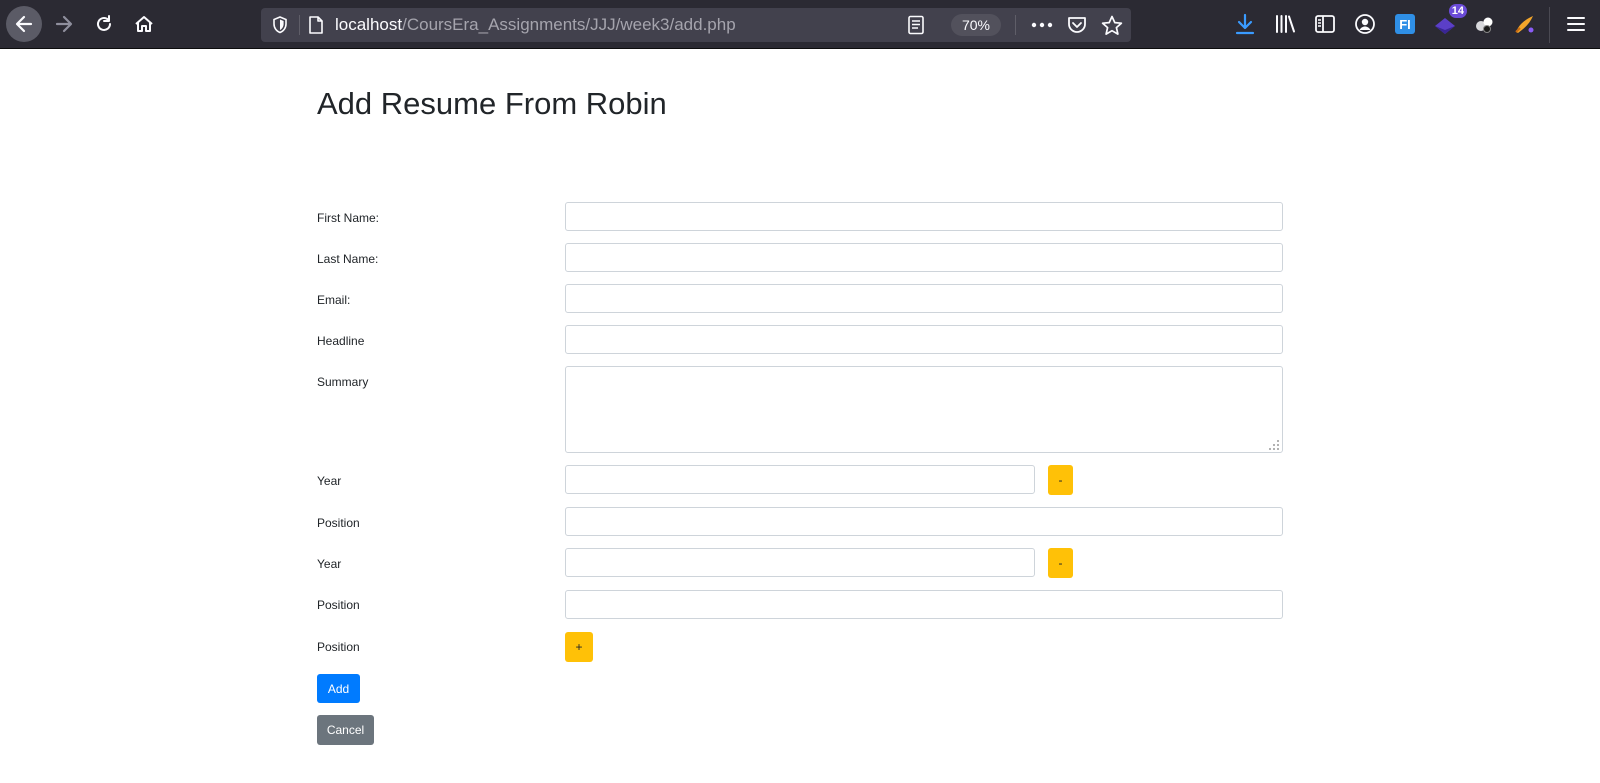 The height and width of the screenshot is (783, 1600). I want to click on extension-badge: 14, so click(1457, 11).